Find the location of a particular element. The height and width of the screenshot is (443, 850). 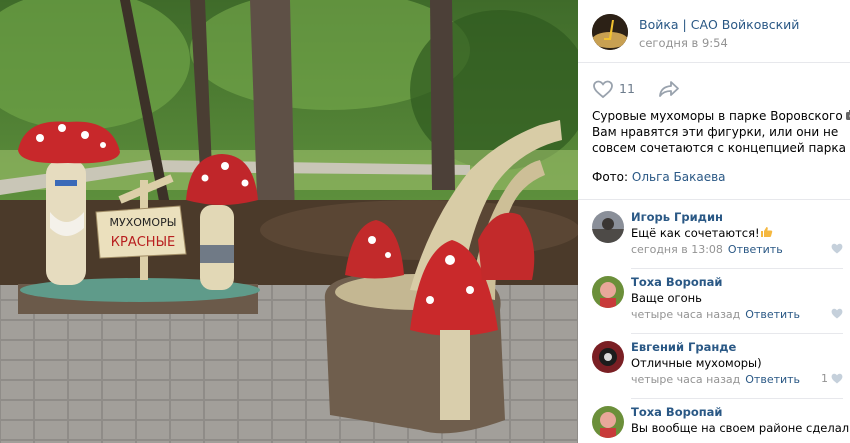

share-arrow-icon is located at coordinates (669, 89).